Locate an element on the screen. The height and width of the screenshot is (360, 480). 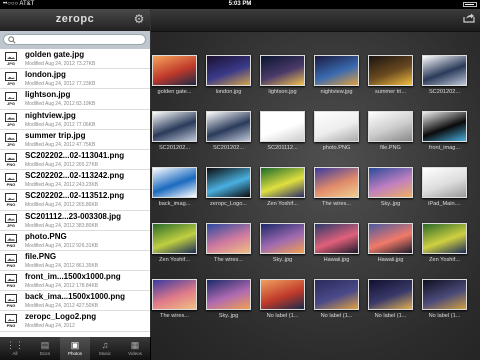
tab-photos: ▣ Photos is located at coordinates (75, 348).